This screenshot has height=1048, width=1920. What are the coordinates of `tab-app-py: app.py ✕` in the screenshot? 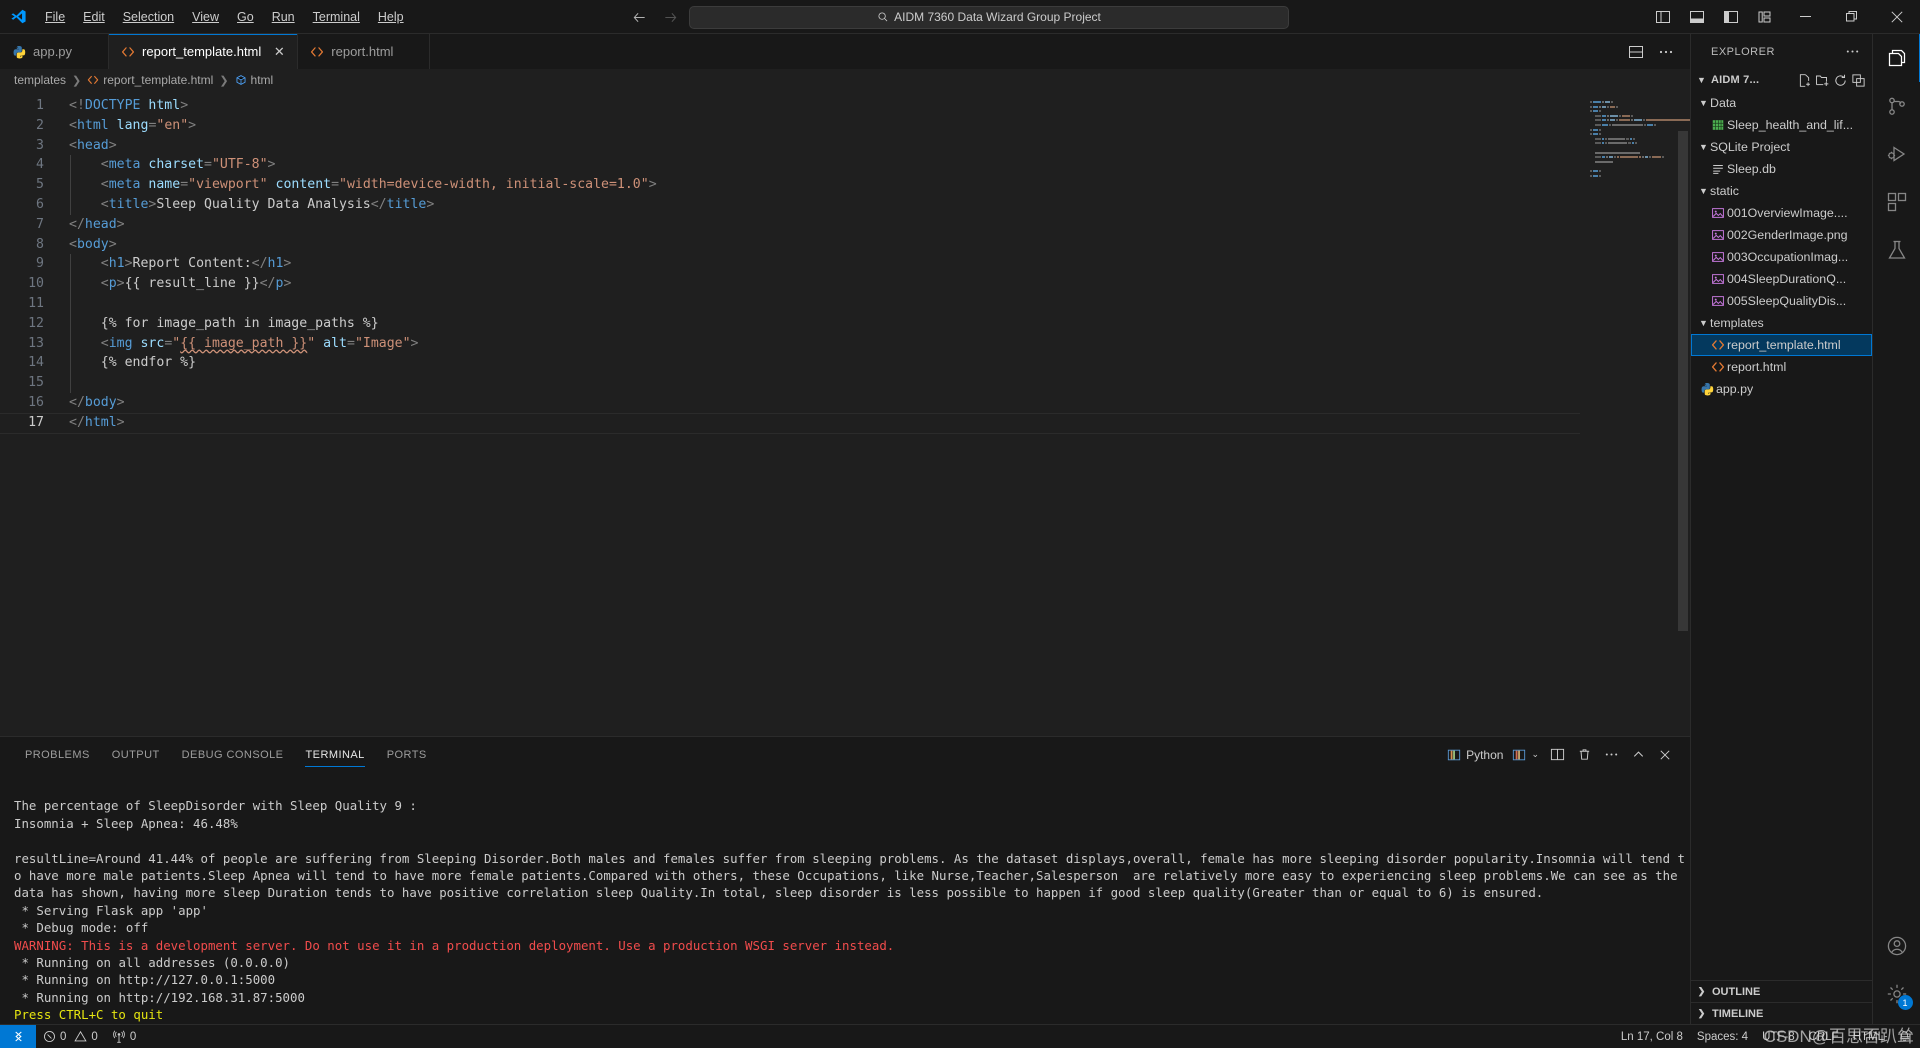 It's located at (55, 51).